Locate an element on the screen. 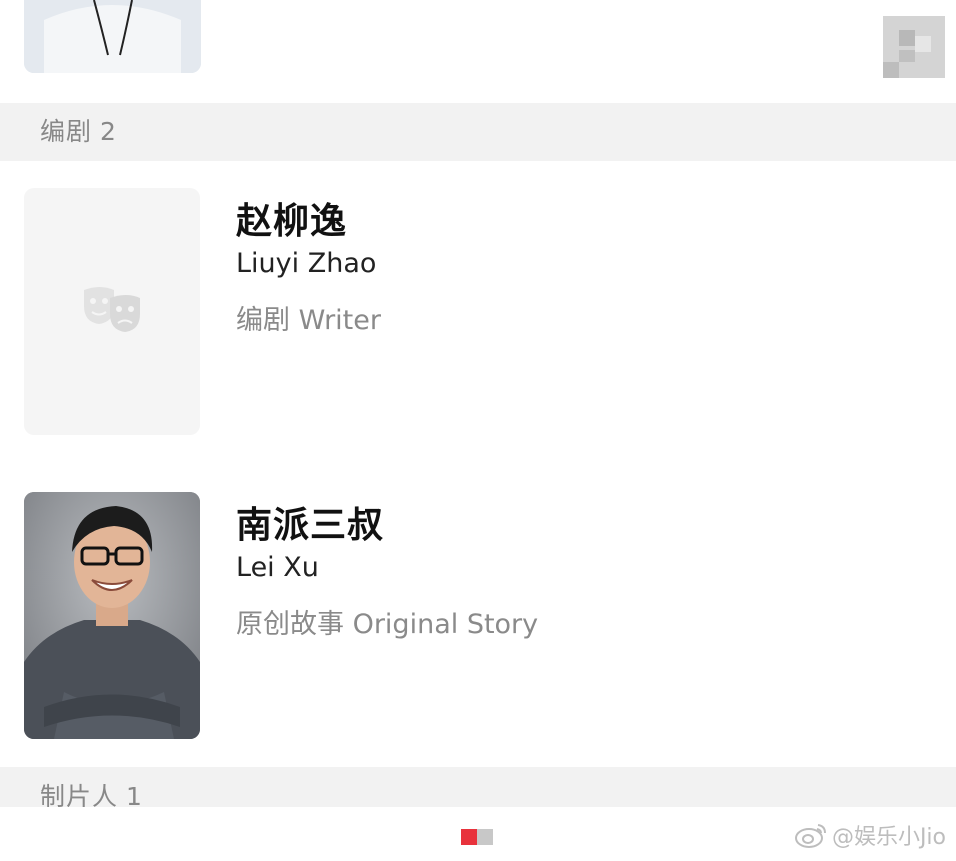 This screenshot has height=861, width=956. person-name-en: Lei Xu is located at coordinates (277, 567).